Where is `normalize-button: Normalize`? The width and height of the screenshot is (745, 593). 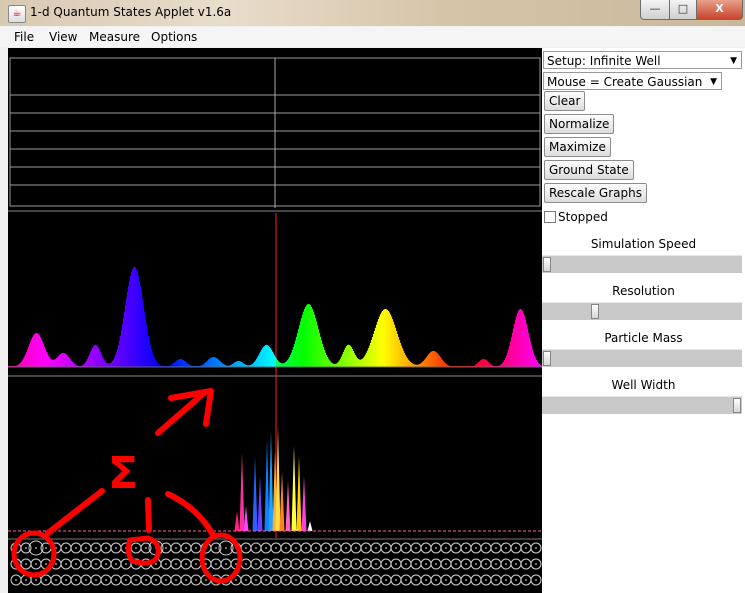 normalize-button: Normalize is located at coordinates (579, 124).